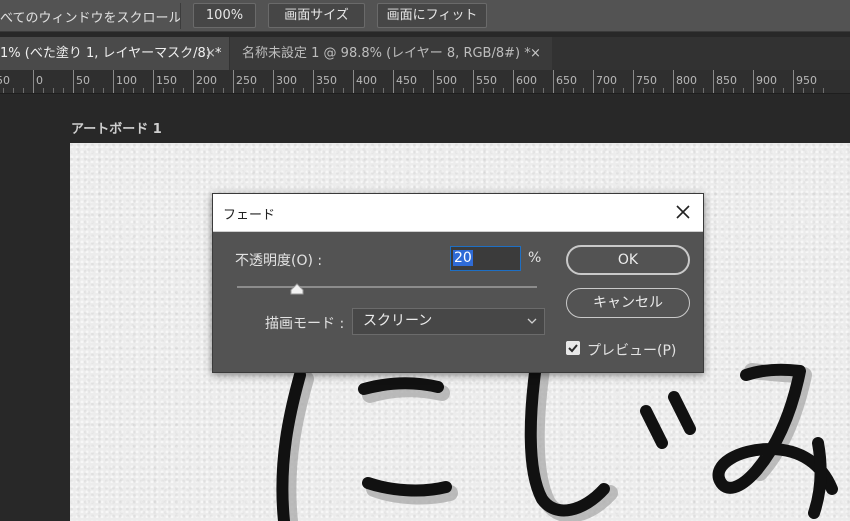 The height and width of the screenshot is (521, 850). Describe the element at coordinates (90, 16) in the screenshot. I see `scroll-all-windows-option: べてのウィンドウをスクロール` at that location.